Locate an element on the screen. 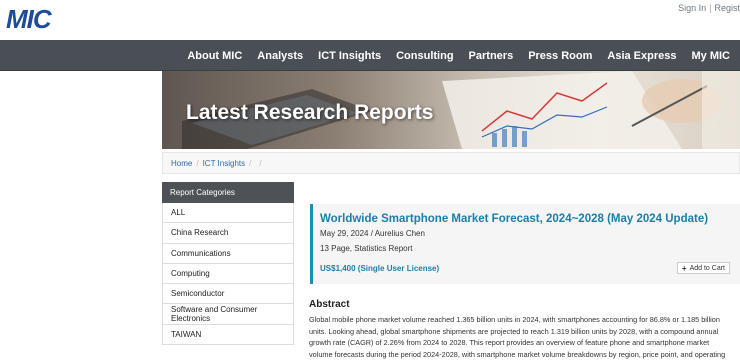  abstract-heading: Abstract is located at coordinates (329, 304).